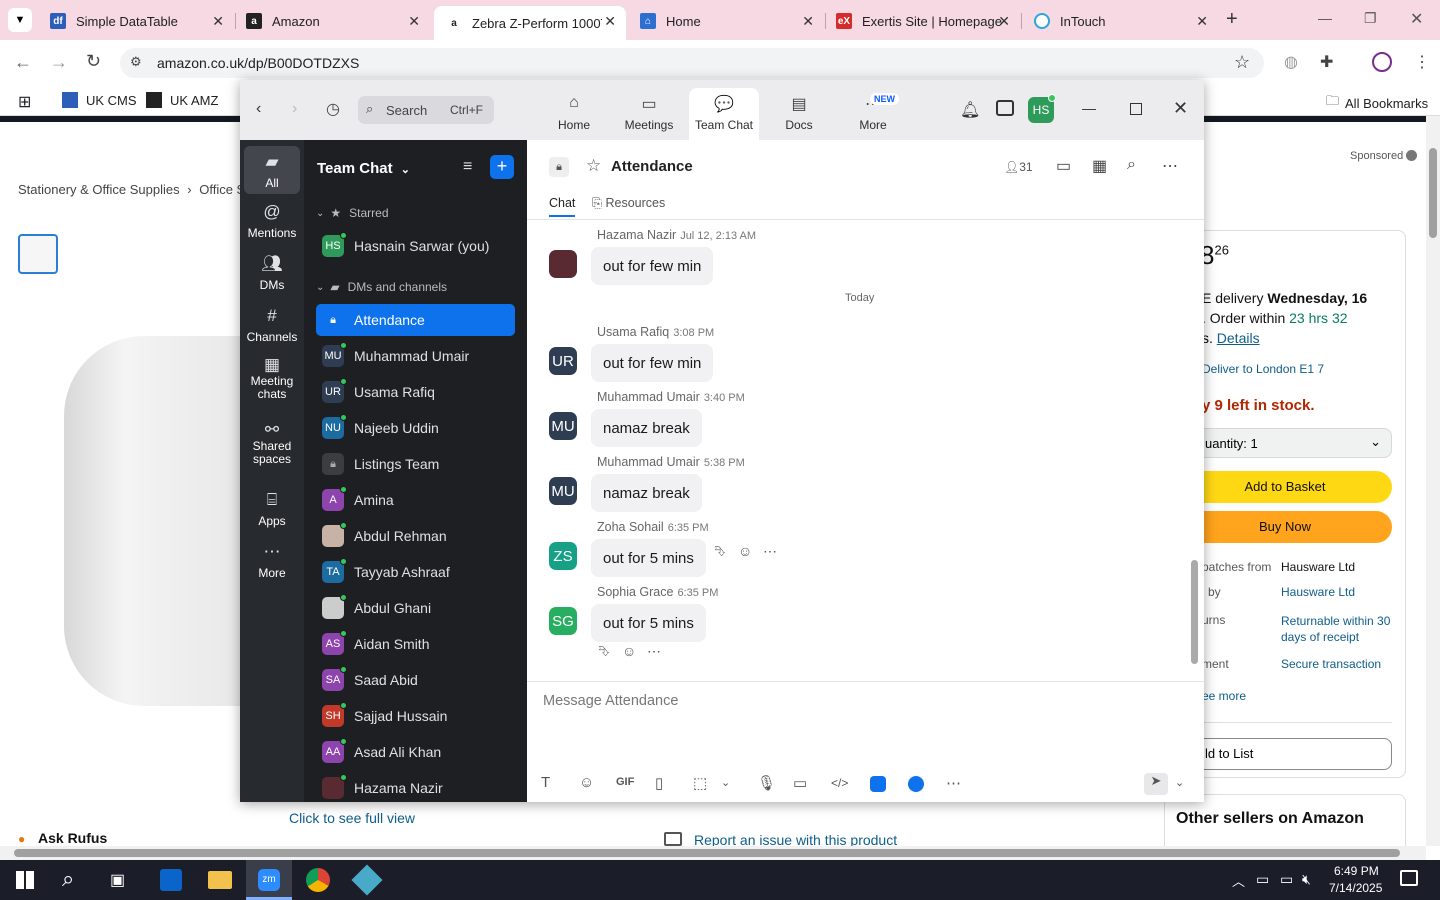 The image size is (1440, 900). Describe the element at coordinates (1370, 18) in the screenshot. I see `restore-window-icon: ❐` at that location.